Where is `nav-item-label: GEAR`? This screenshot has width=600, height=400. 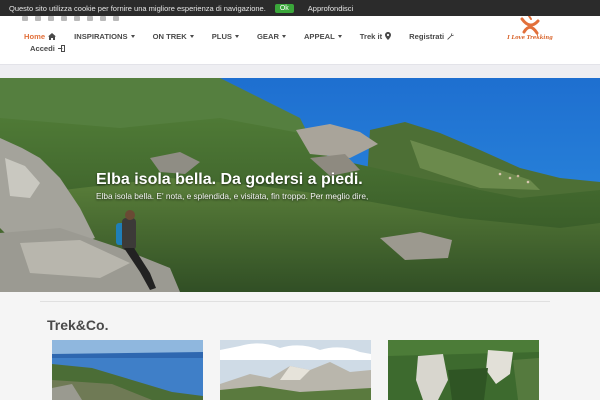 nav-item-label: GEAR is located at coordinates (268, 36).